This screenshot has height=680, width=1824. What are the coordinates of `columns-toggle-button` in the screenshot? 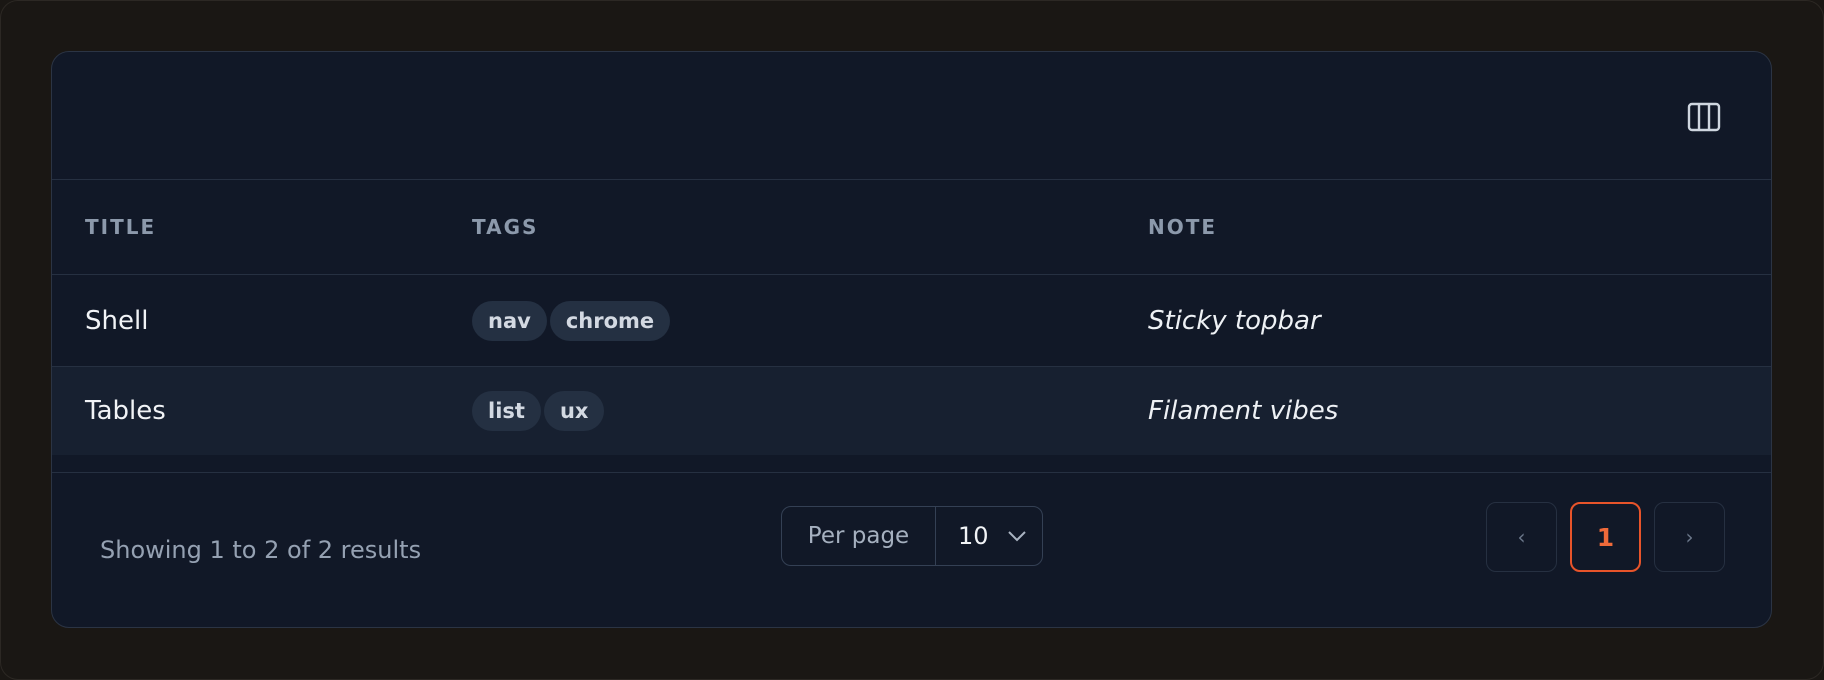 It's located at (1704, 117).